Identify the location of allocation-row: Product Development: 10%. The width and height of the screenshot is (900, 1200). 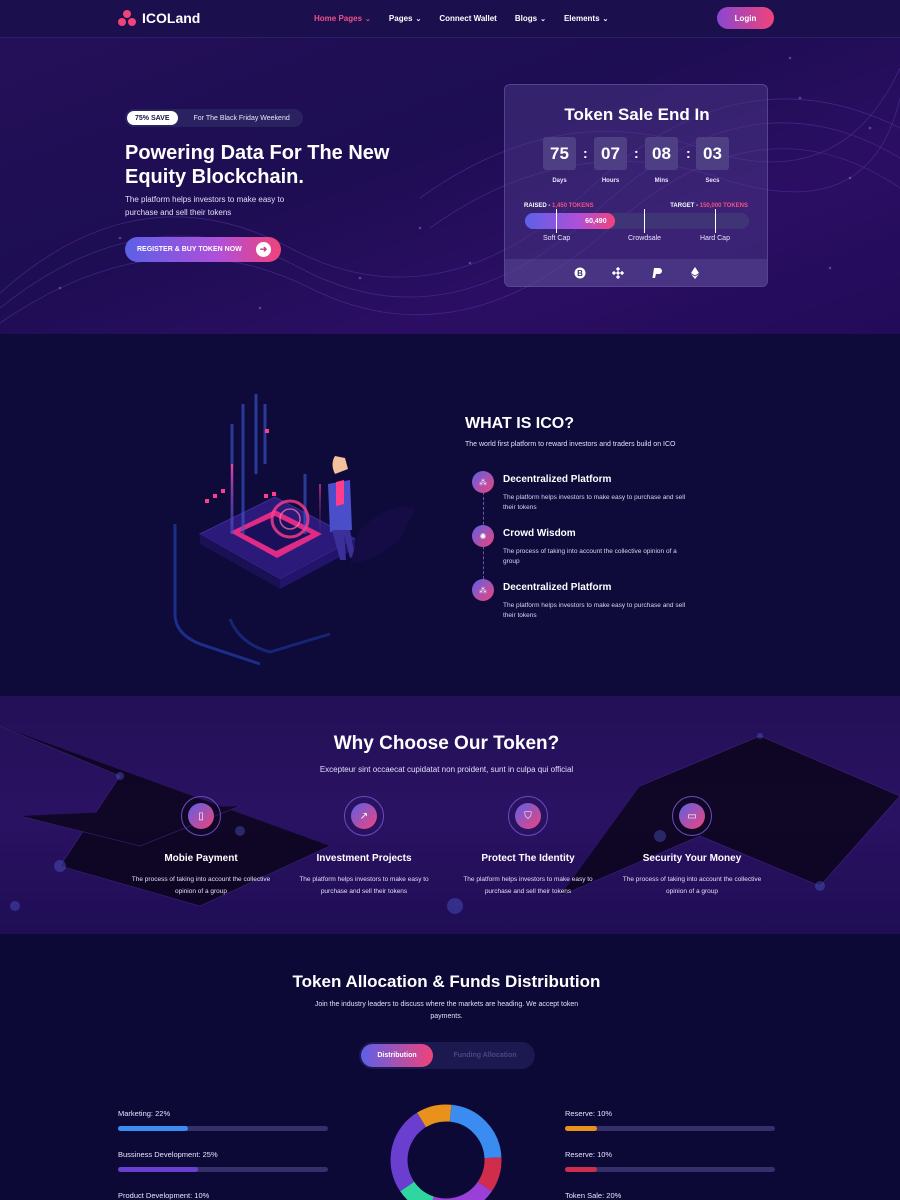
(223, 1195).